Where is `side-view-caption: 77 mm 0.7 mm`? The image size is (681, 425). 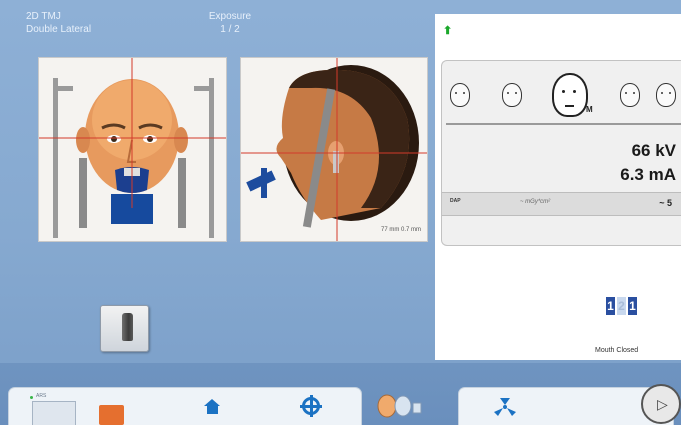
side-view-caption: 77 mm 0.7 mm is located at coordinates (400, 230).